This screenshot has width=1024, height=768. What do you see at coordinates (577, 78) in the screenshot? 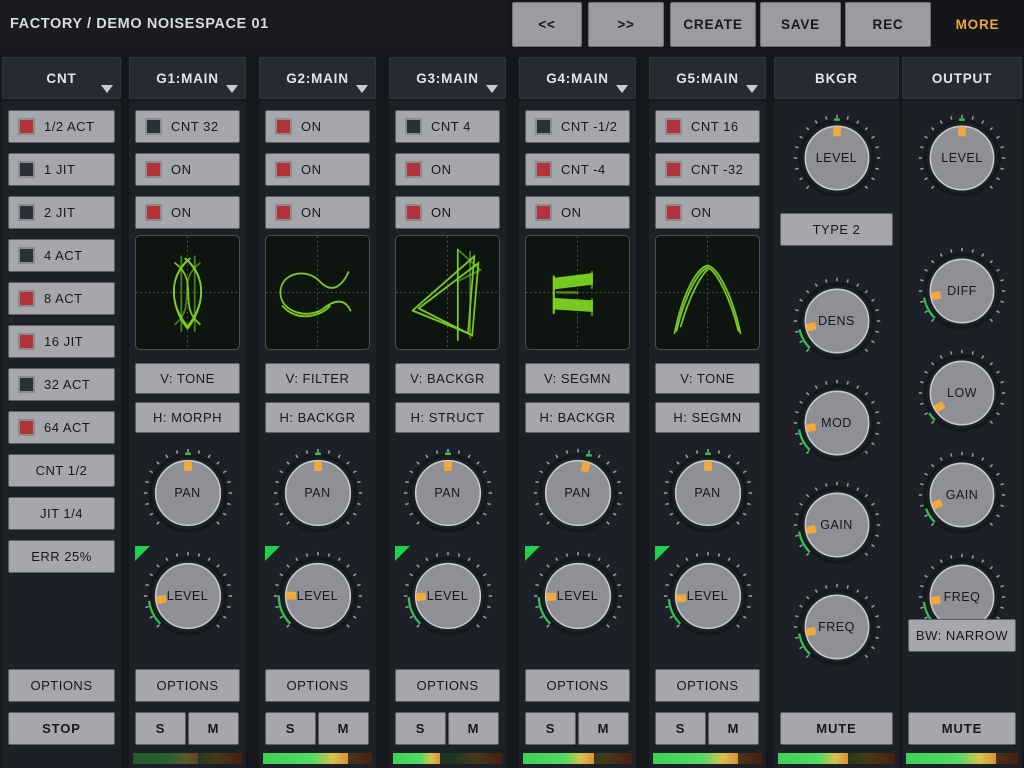
I see `column-header-g4: G4:MAIN` at bounding box center [577, 78].